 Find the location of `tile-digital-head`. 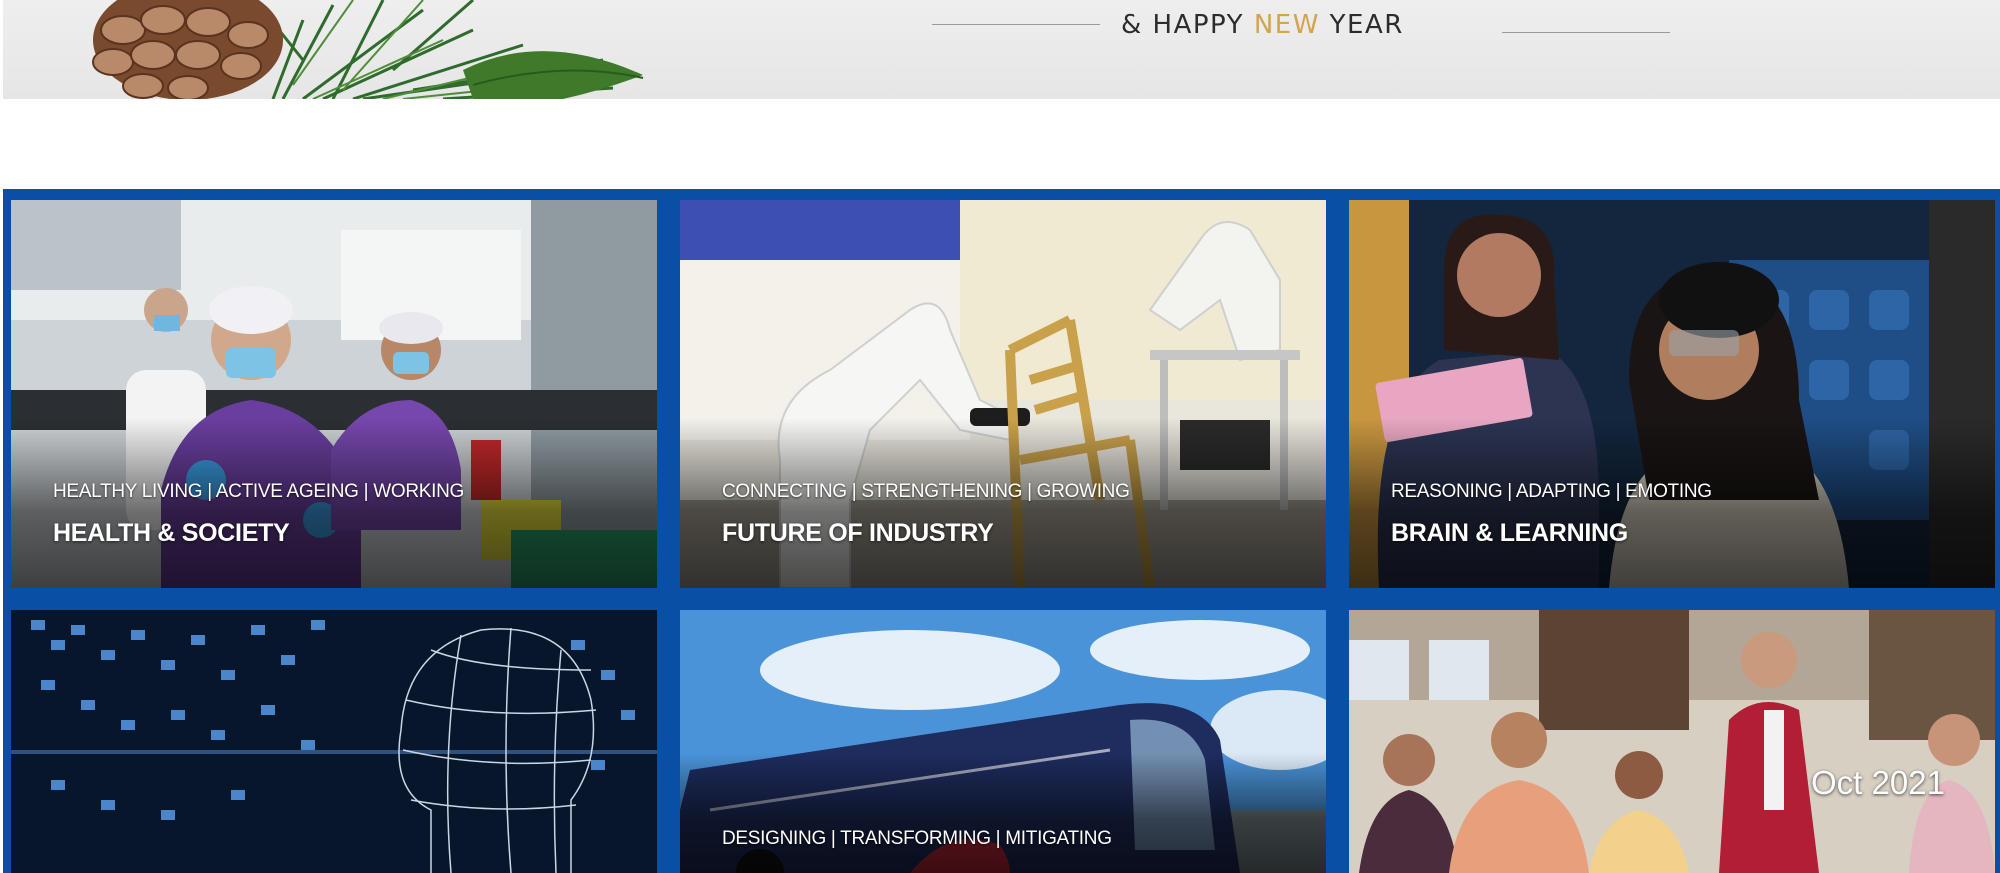

tile-digital-head is located at coordinates (334, 741).